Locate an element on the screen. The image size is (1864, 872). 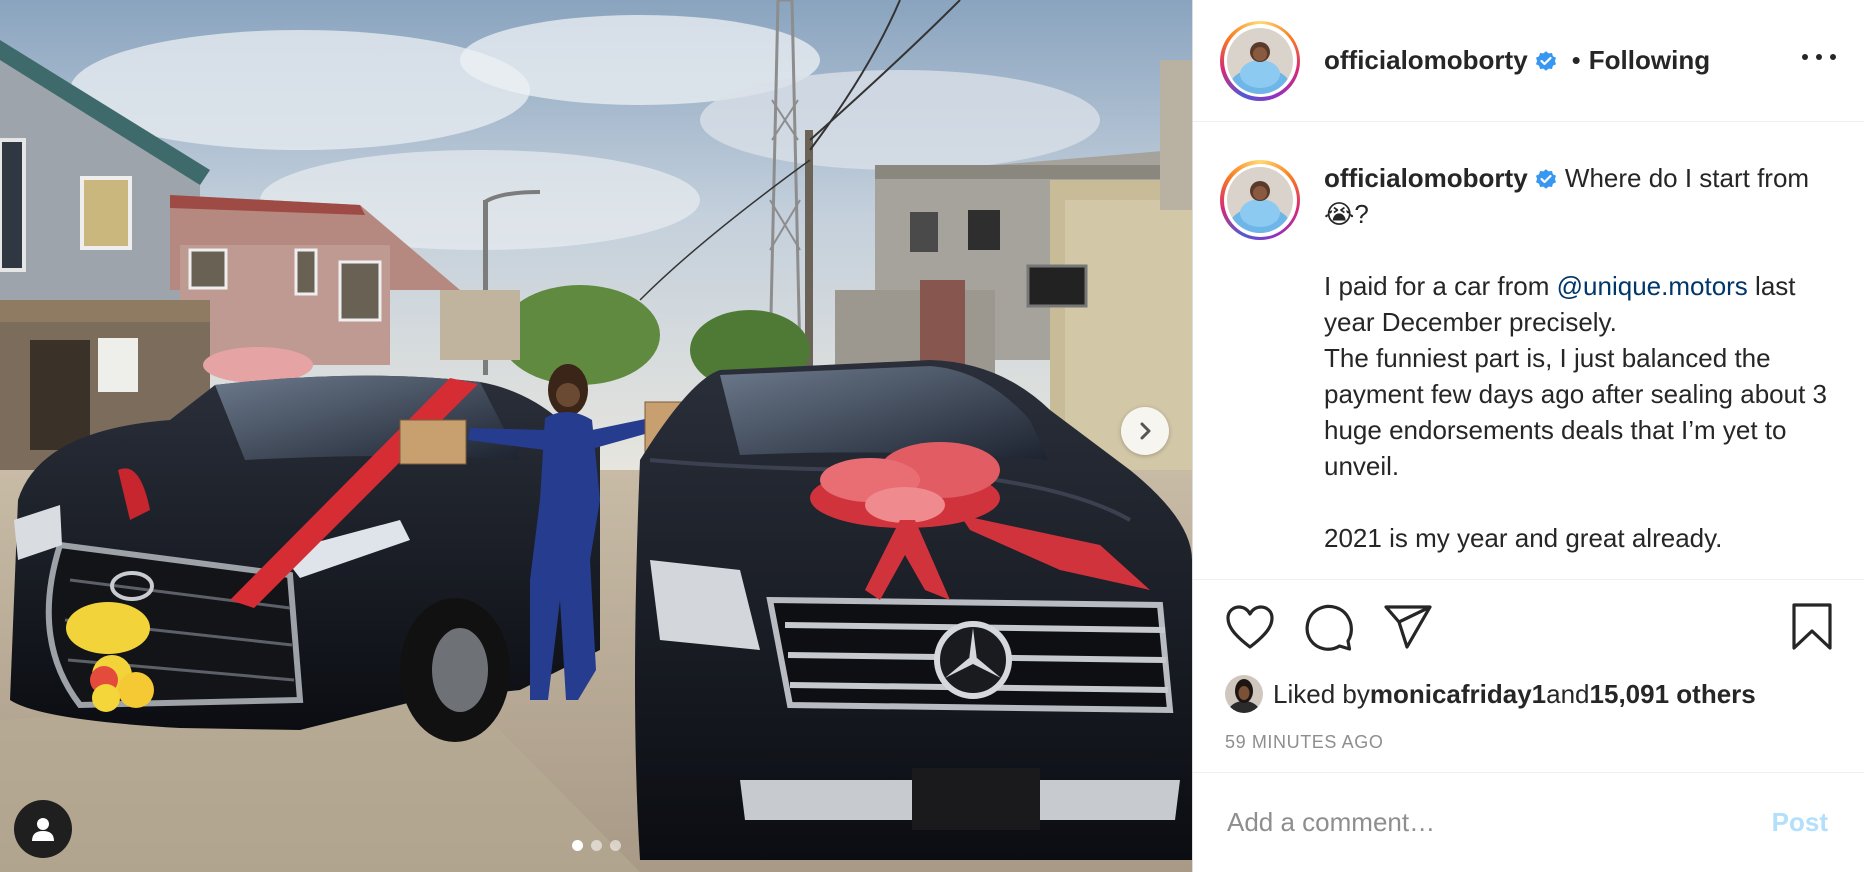
caption-line-1: I paid for a car from is located at coordinates (1440, 286).